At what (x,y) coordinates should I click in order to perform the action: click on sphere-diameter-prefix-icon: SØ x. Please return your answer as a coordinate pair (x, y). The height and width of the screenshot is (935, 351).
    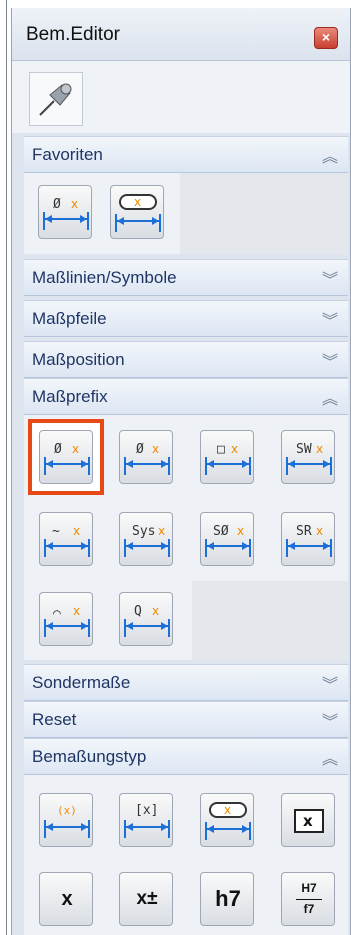
    Looking at the image, I should click on (228, 540).